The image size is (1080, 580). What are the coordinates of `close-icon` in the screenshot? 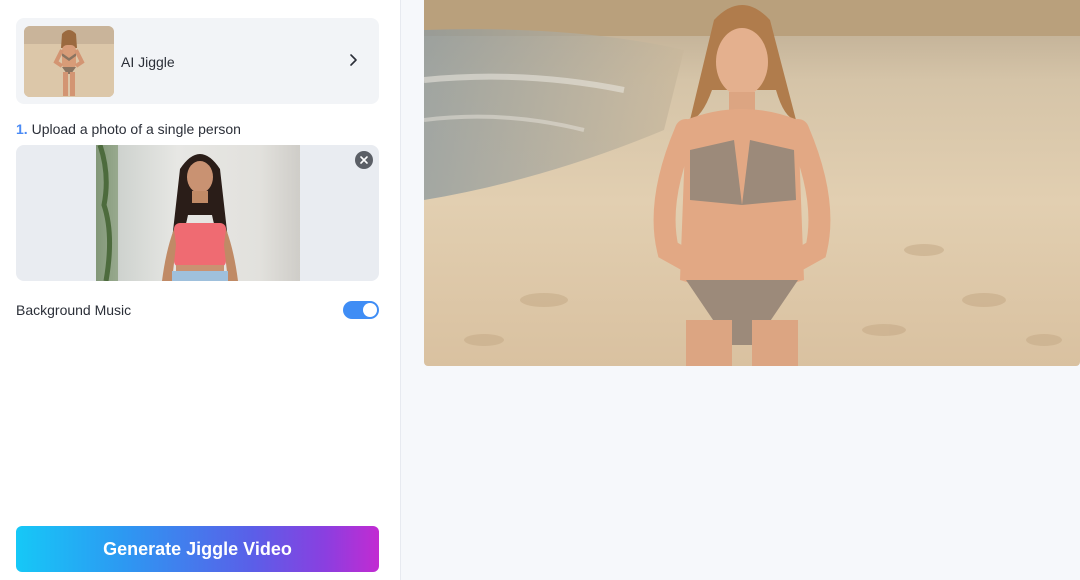 It's located at (364, 160).